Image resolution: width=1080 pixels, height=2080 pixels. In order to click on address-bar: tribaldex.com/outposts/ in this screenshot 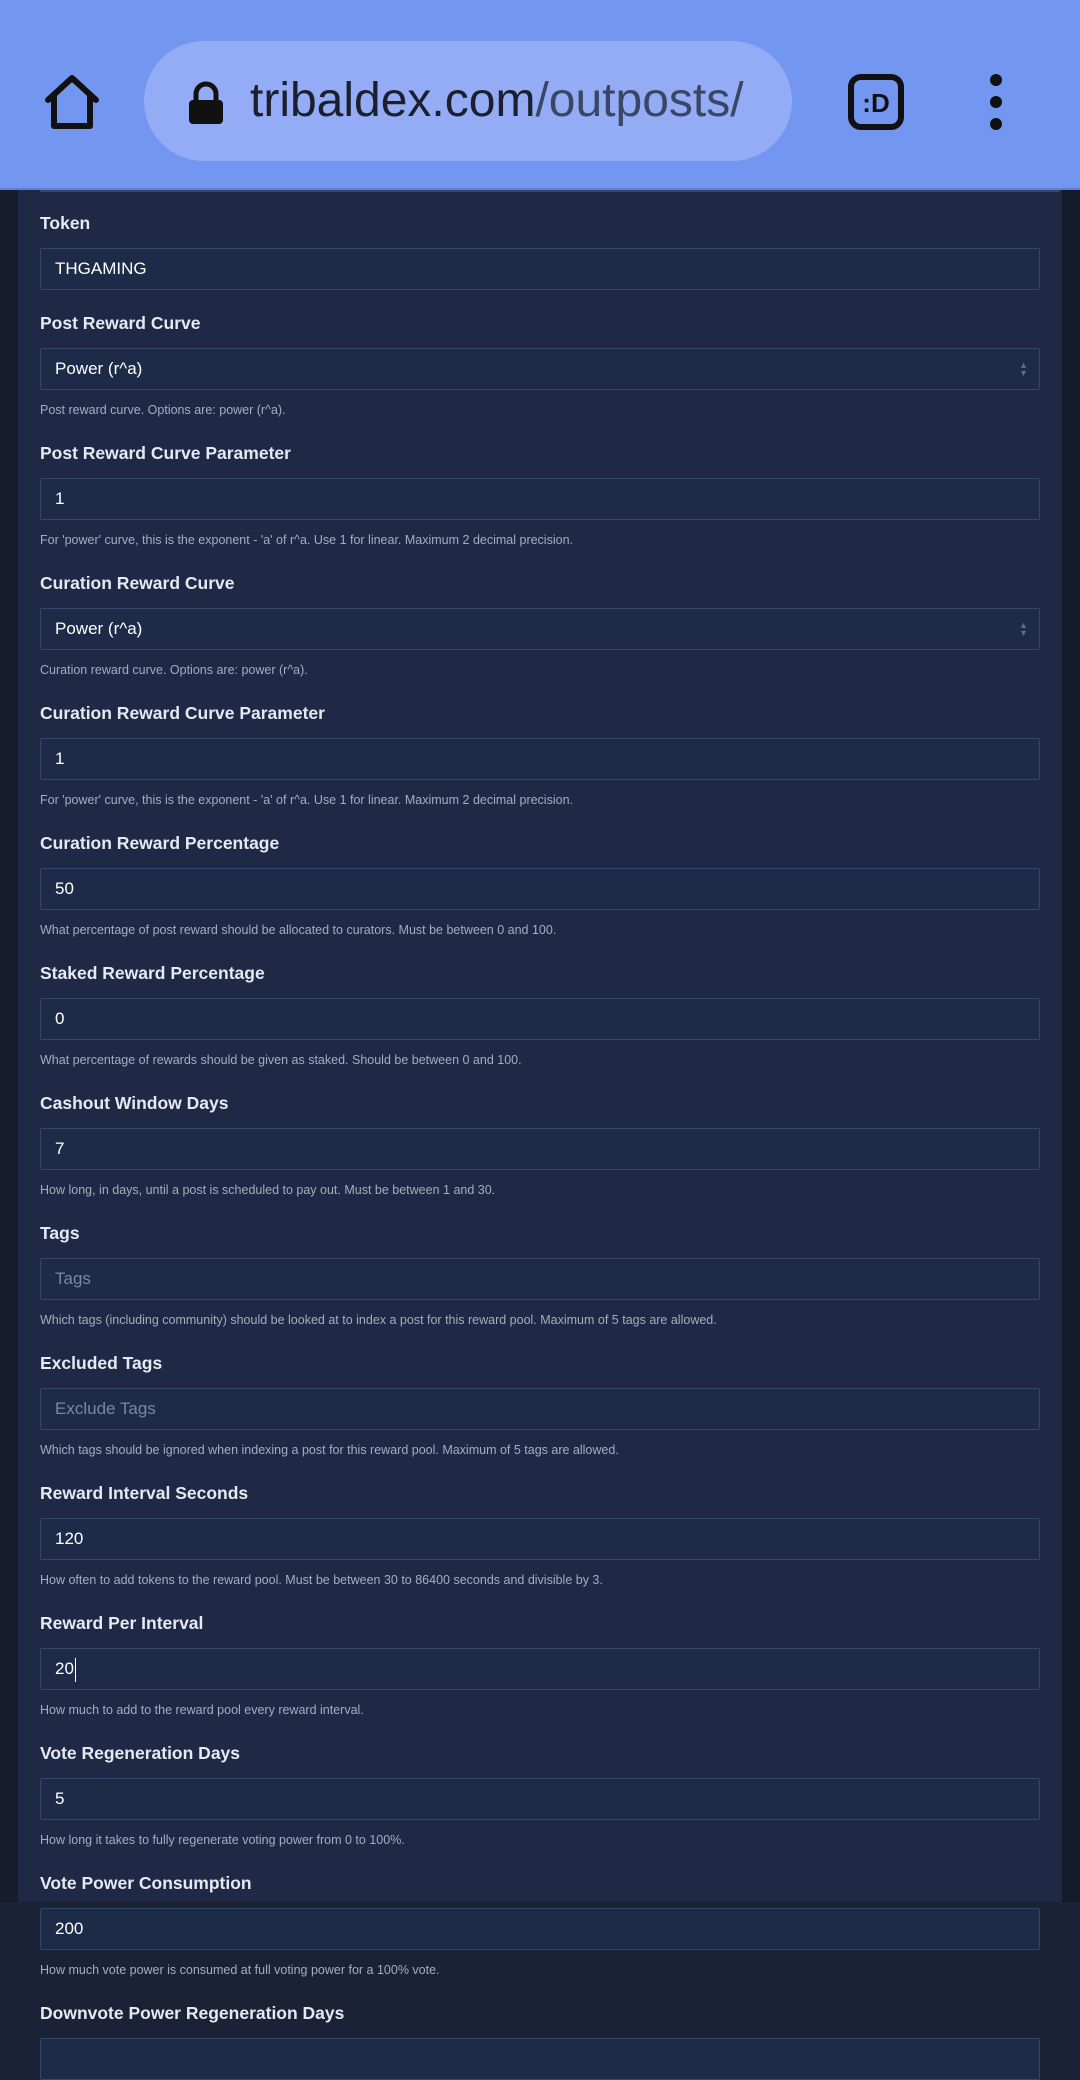, I will do `click(468, 101)`.